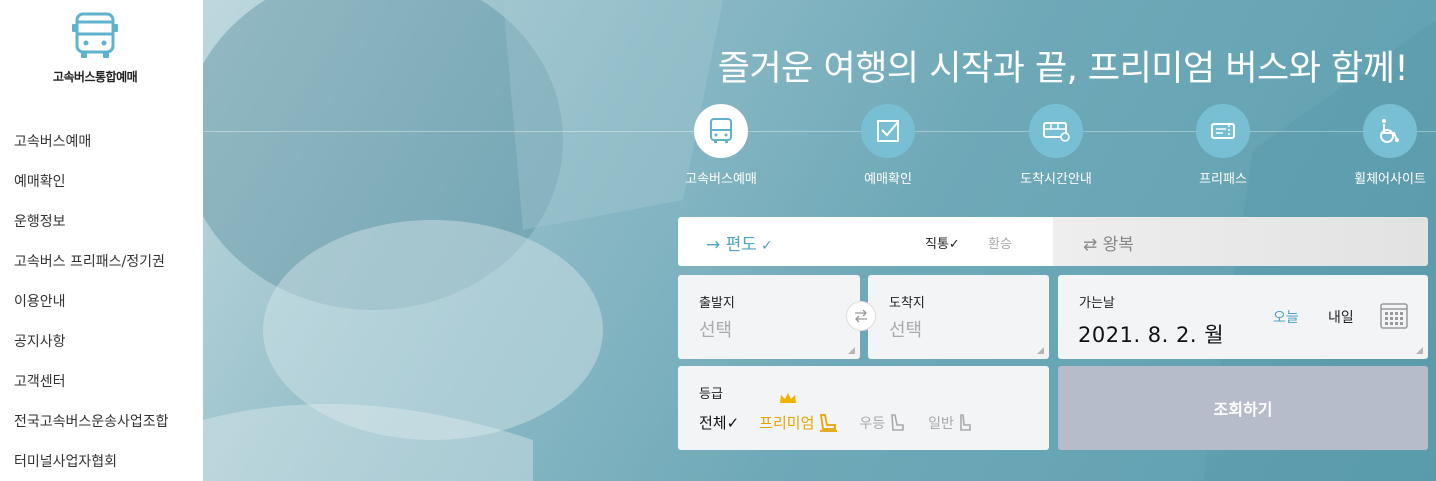  Describe the element at coordinates (91, 462) in the screenshot. I see `sidebar-item-terminal-association: 터미널사업자협회` at that location.